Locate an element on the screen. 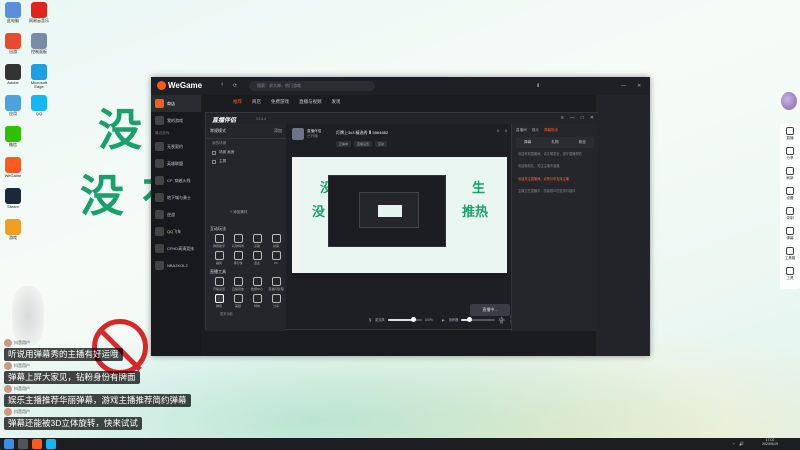 The height and width of the screenshot is (450, 800). stream-preview: 没 没 生 推热 is located at coordinates (399, 217).